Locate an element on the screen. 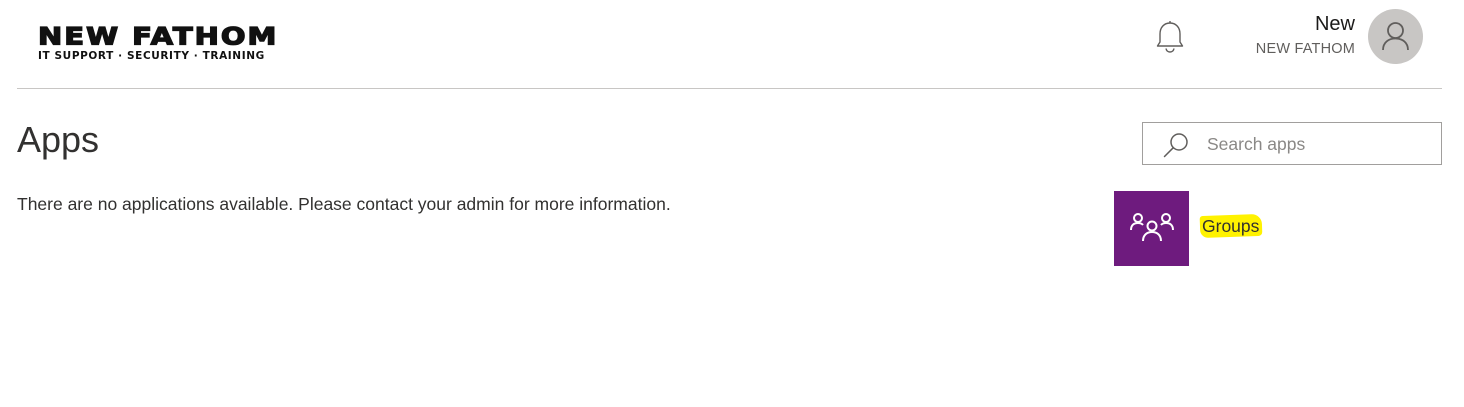 The image size is (1464, 407). notifications-button is located at coordinates (1170, 37).